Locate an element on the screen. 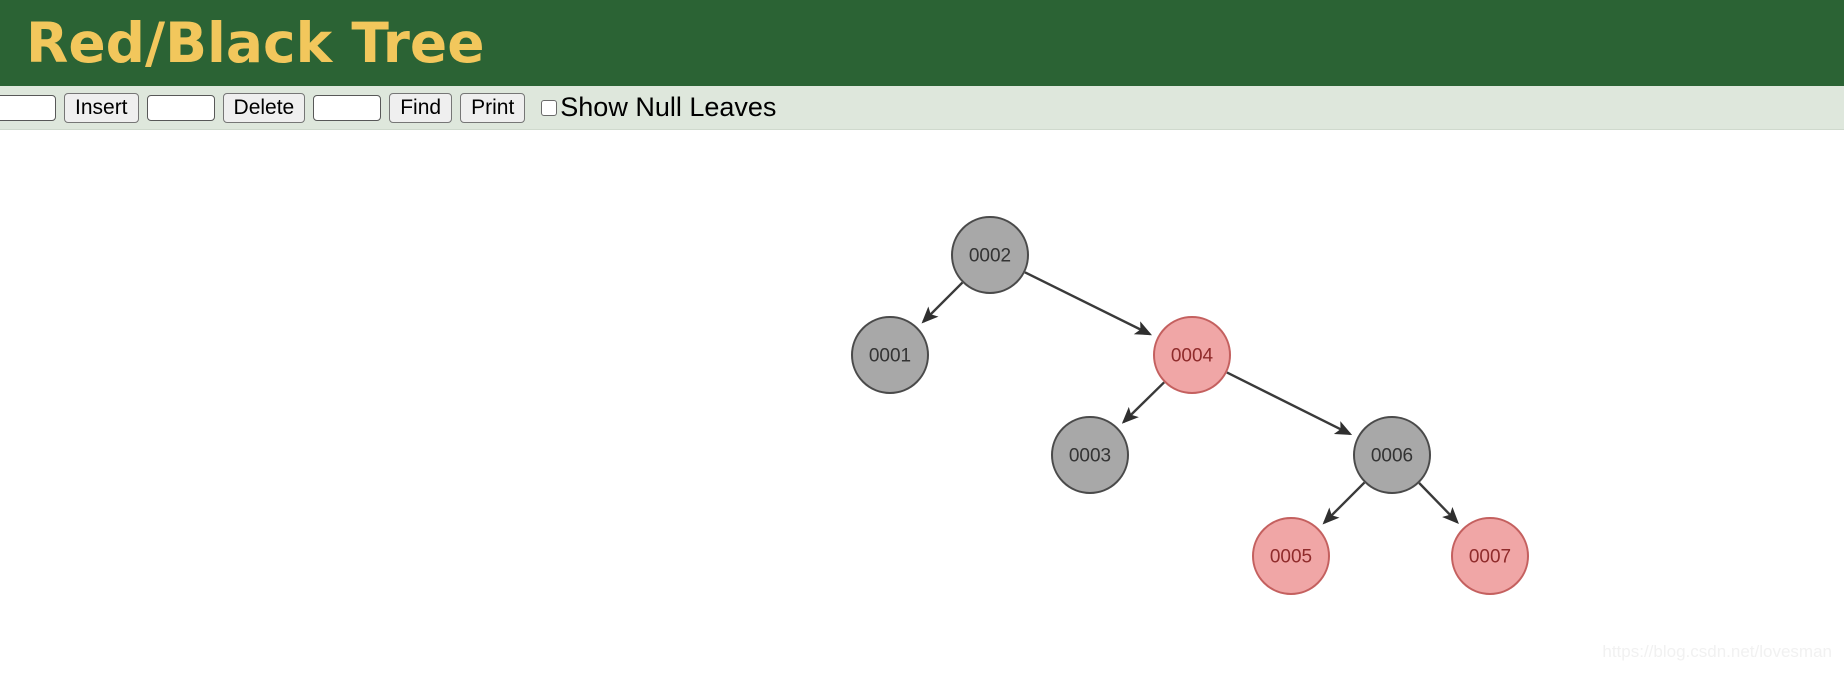 Image resolution: width=1844 pixels, height=680 pixels. delete-button: Delete is located at coordinates (264, 107).